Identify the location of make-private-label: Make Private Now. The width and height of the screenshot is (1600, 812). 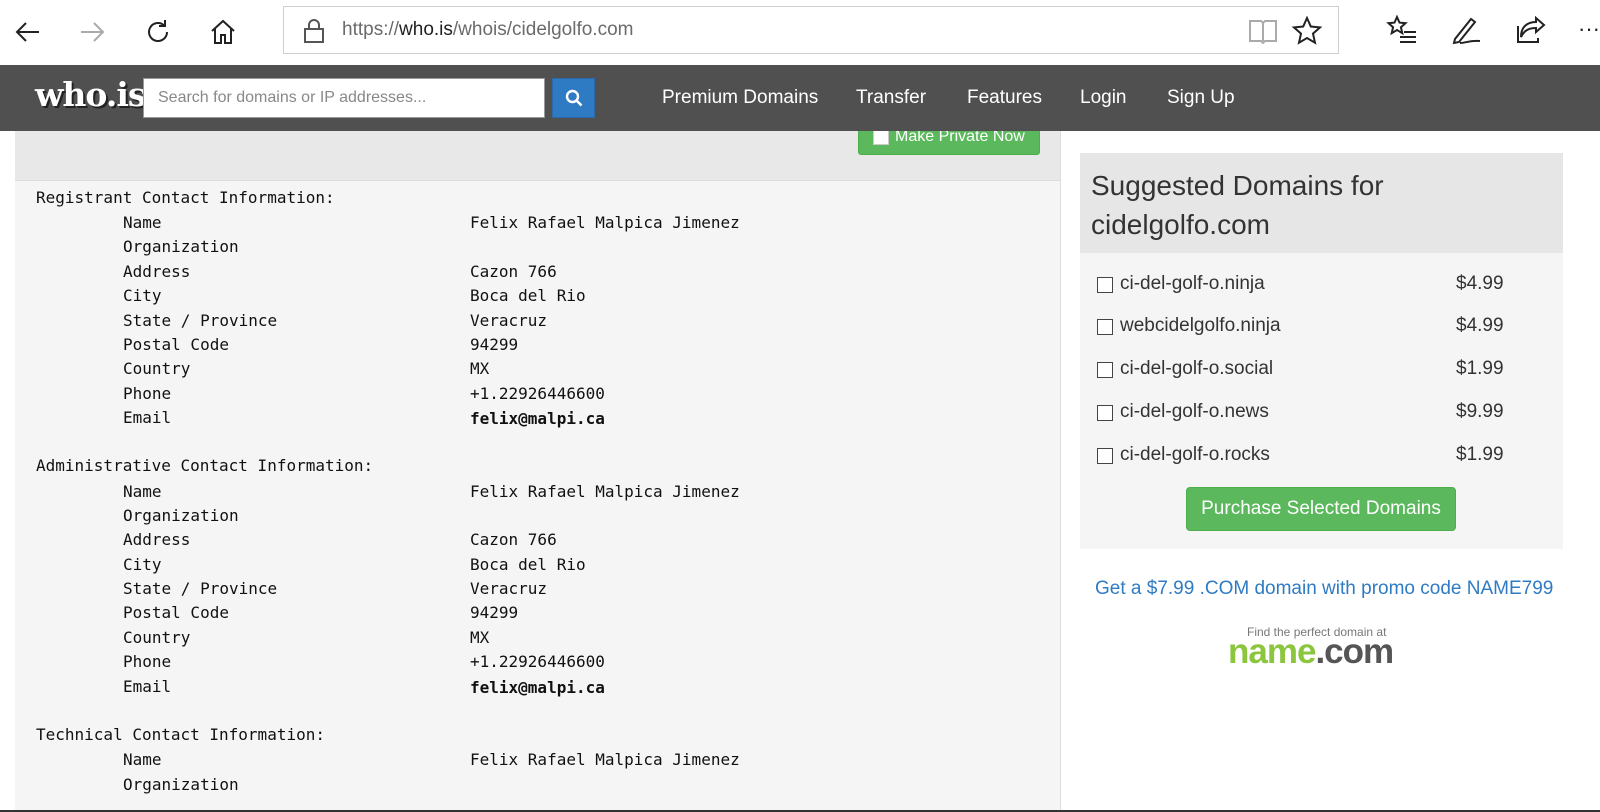
(960, 138).